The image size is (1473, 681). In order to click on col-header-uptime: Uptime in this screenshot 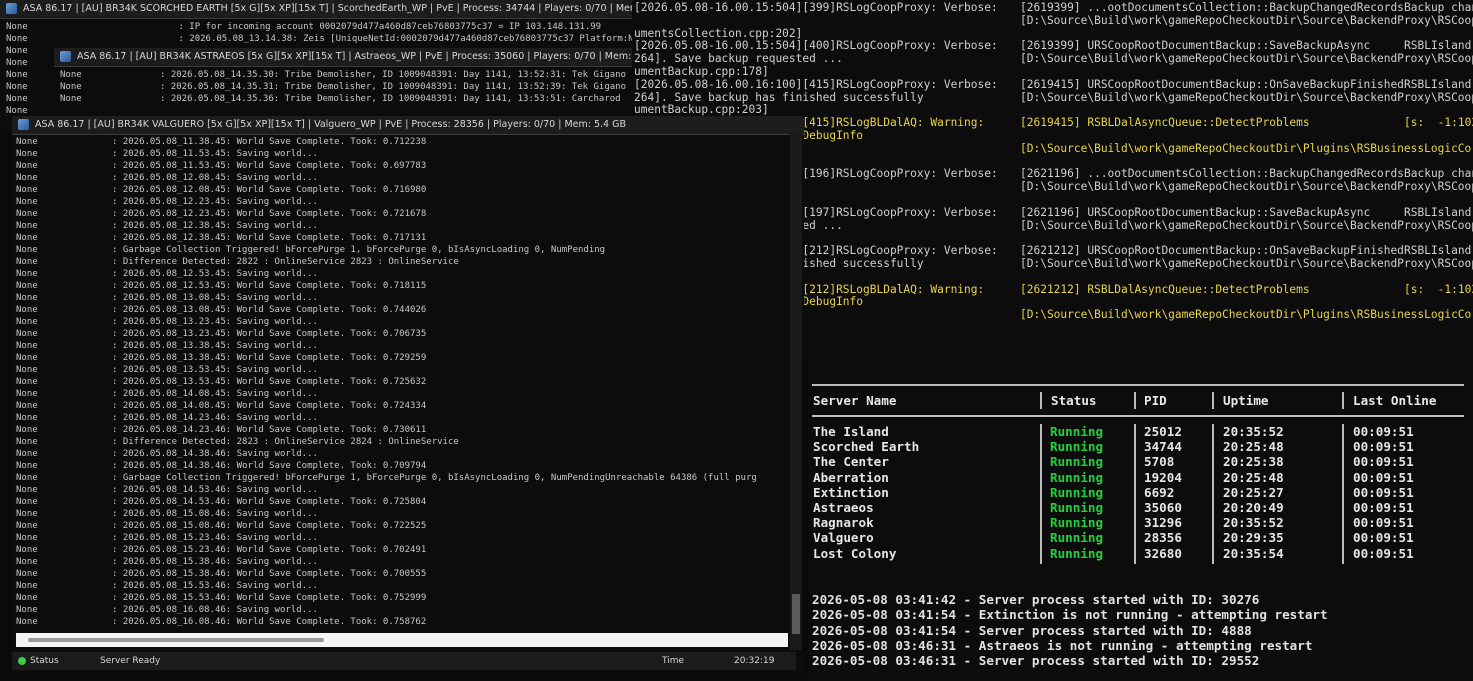, I will do `click(1246, 400)`.